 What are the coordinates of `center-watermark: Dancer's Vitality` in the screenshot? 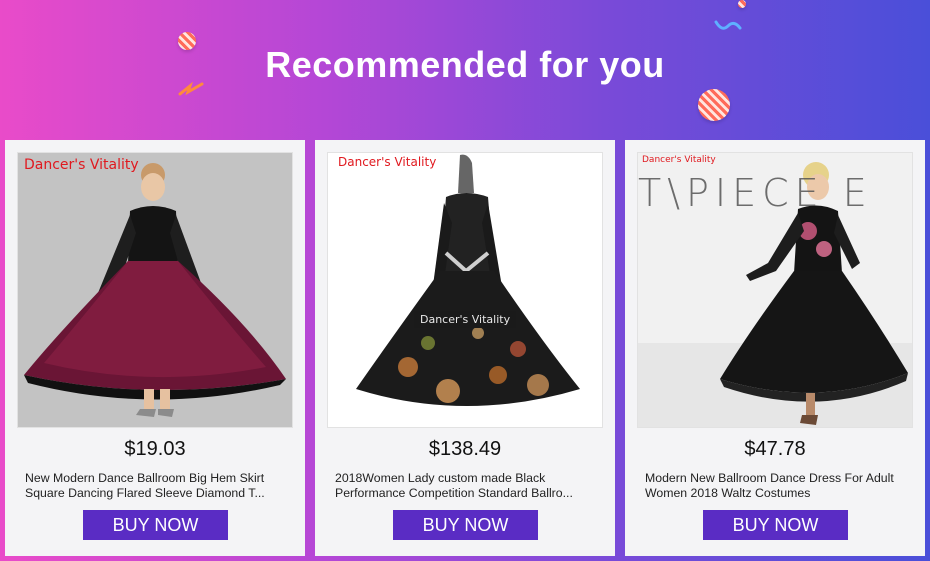 It's located at (465, 319).